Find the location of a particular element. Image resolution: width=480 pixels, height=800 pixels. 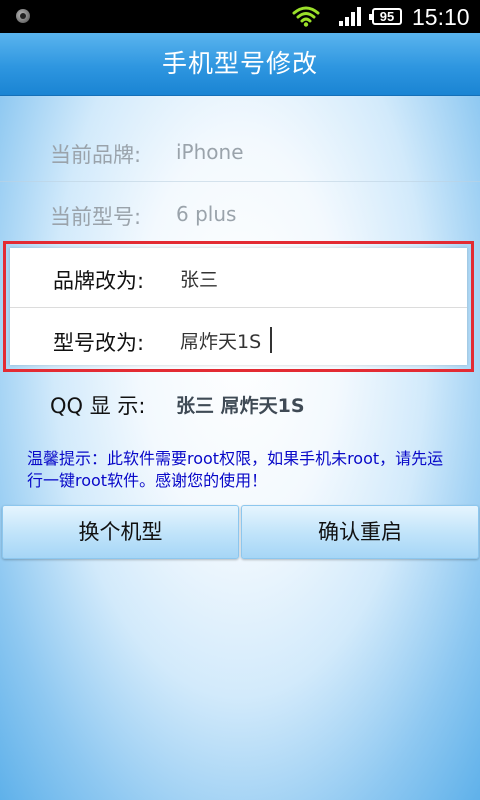

title-bar: 手机型号修改 is located at coordinates (240, 64).